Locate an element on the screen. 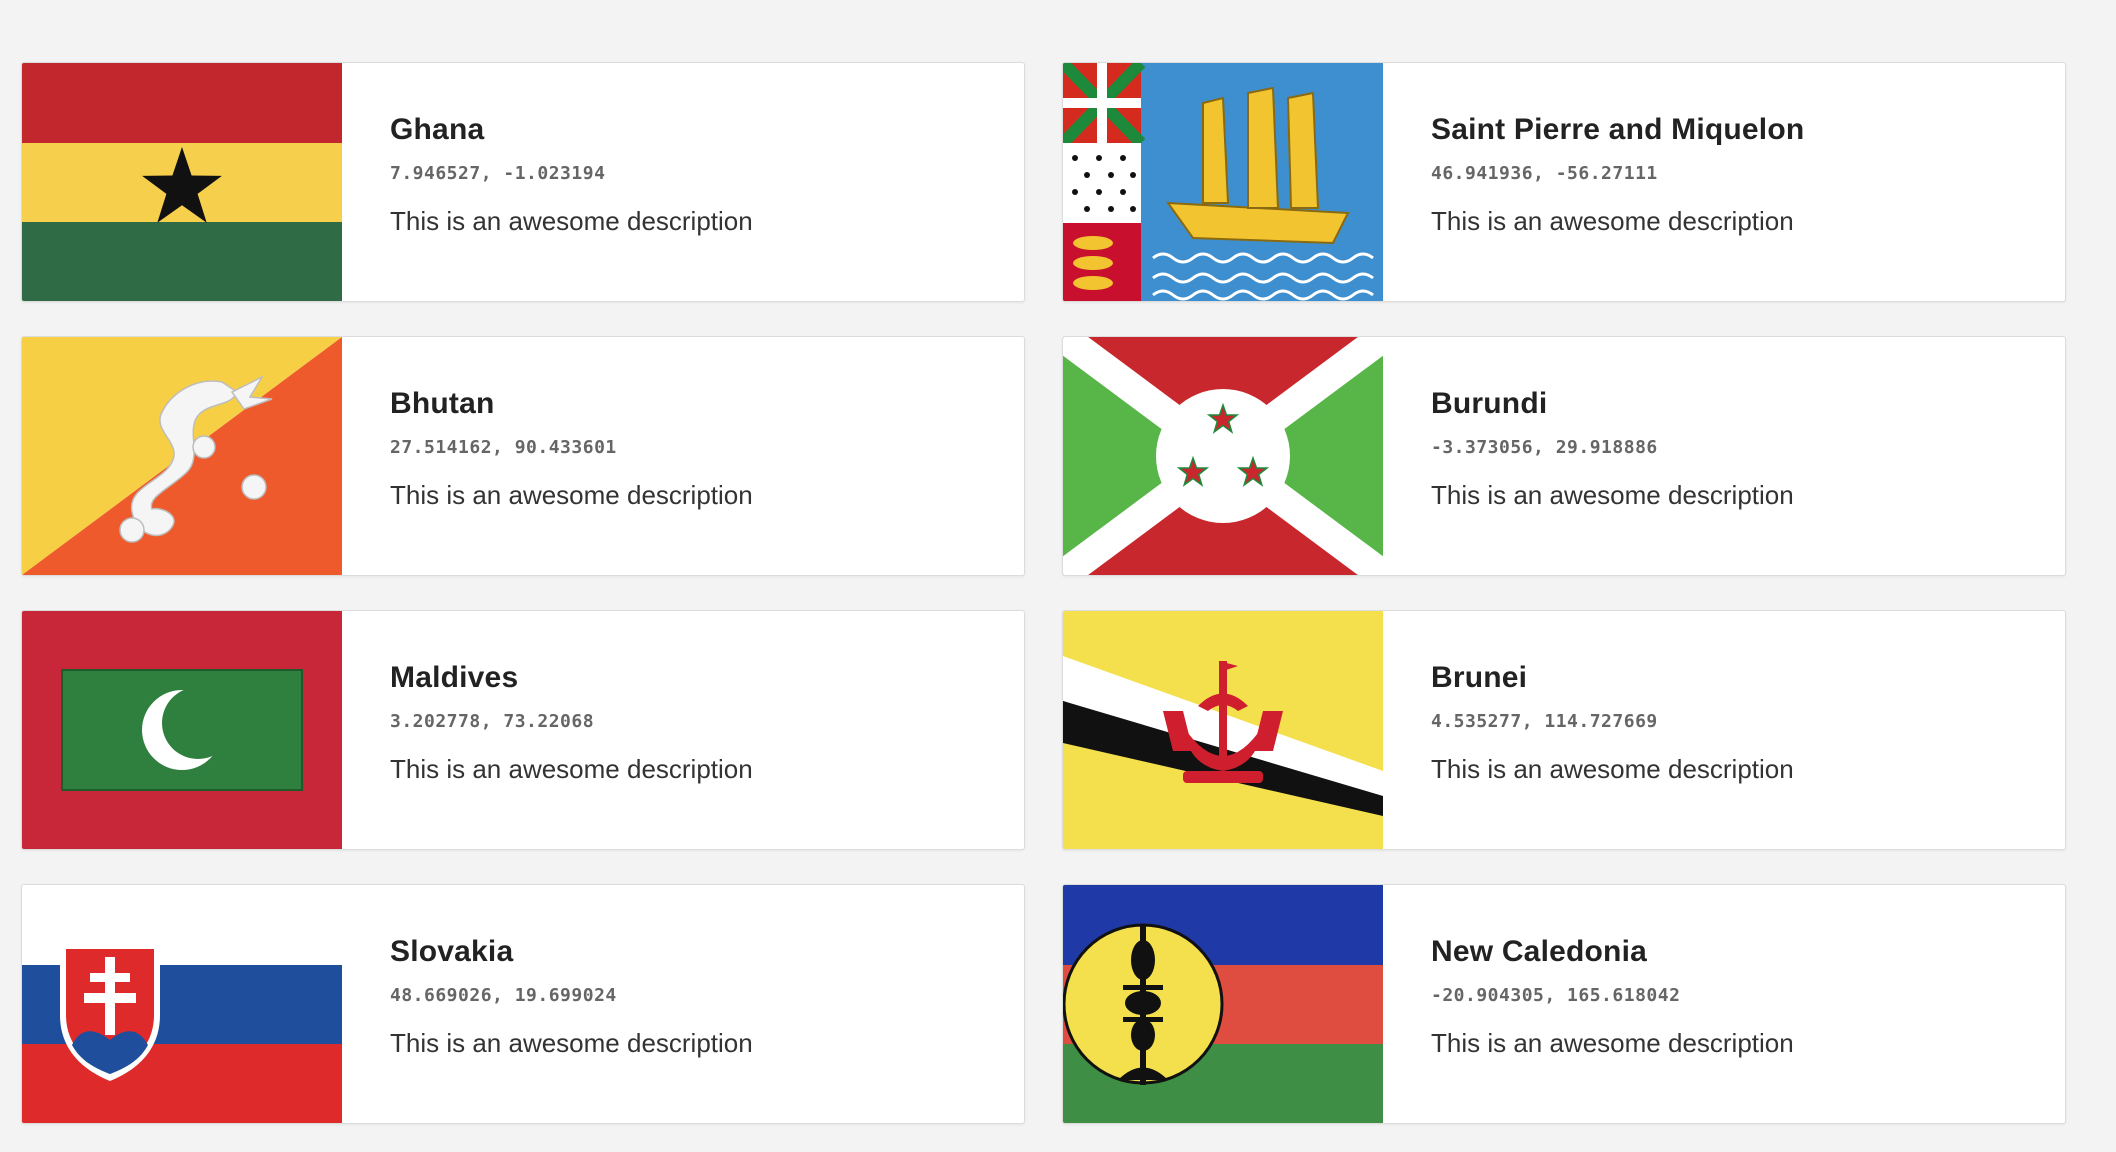 Image resolution: width=2116 pixels, height=1152 pixels. coordinates: -3.373056, 29.918886 is located at coordinates (1544, 447).